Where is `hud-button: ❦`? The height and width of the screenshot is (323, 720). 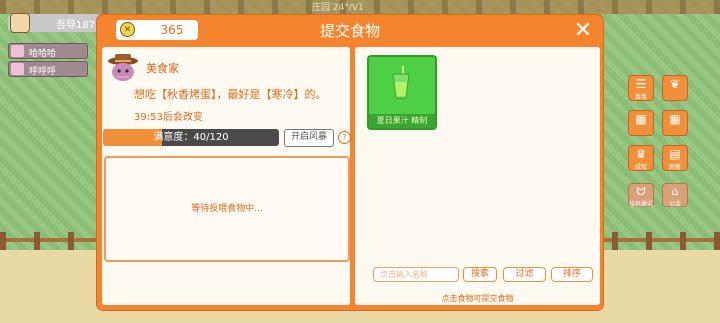 hud-button: ❦ is located at coordinates (675, 88).